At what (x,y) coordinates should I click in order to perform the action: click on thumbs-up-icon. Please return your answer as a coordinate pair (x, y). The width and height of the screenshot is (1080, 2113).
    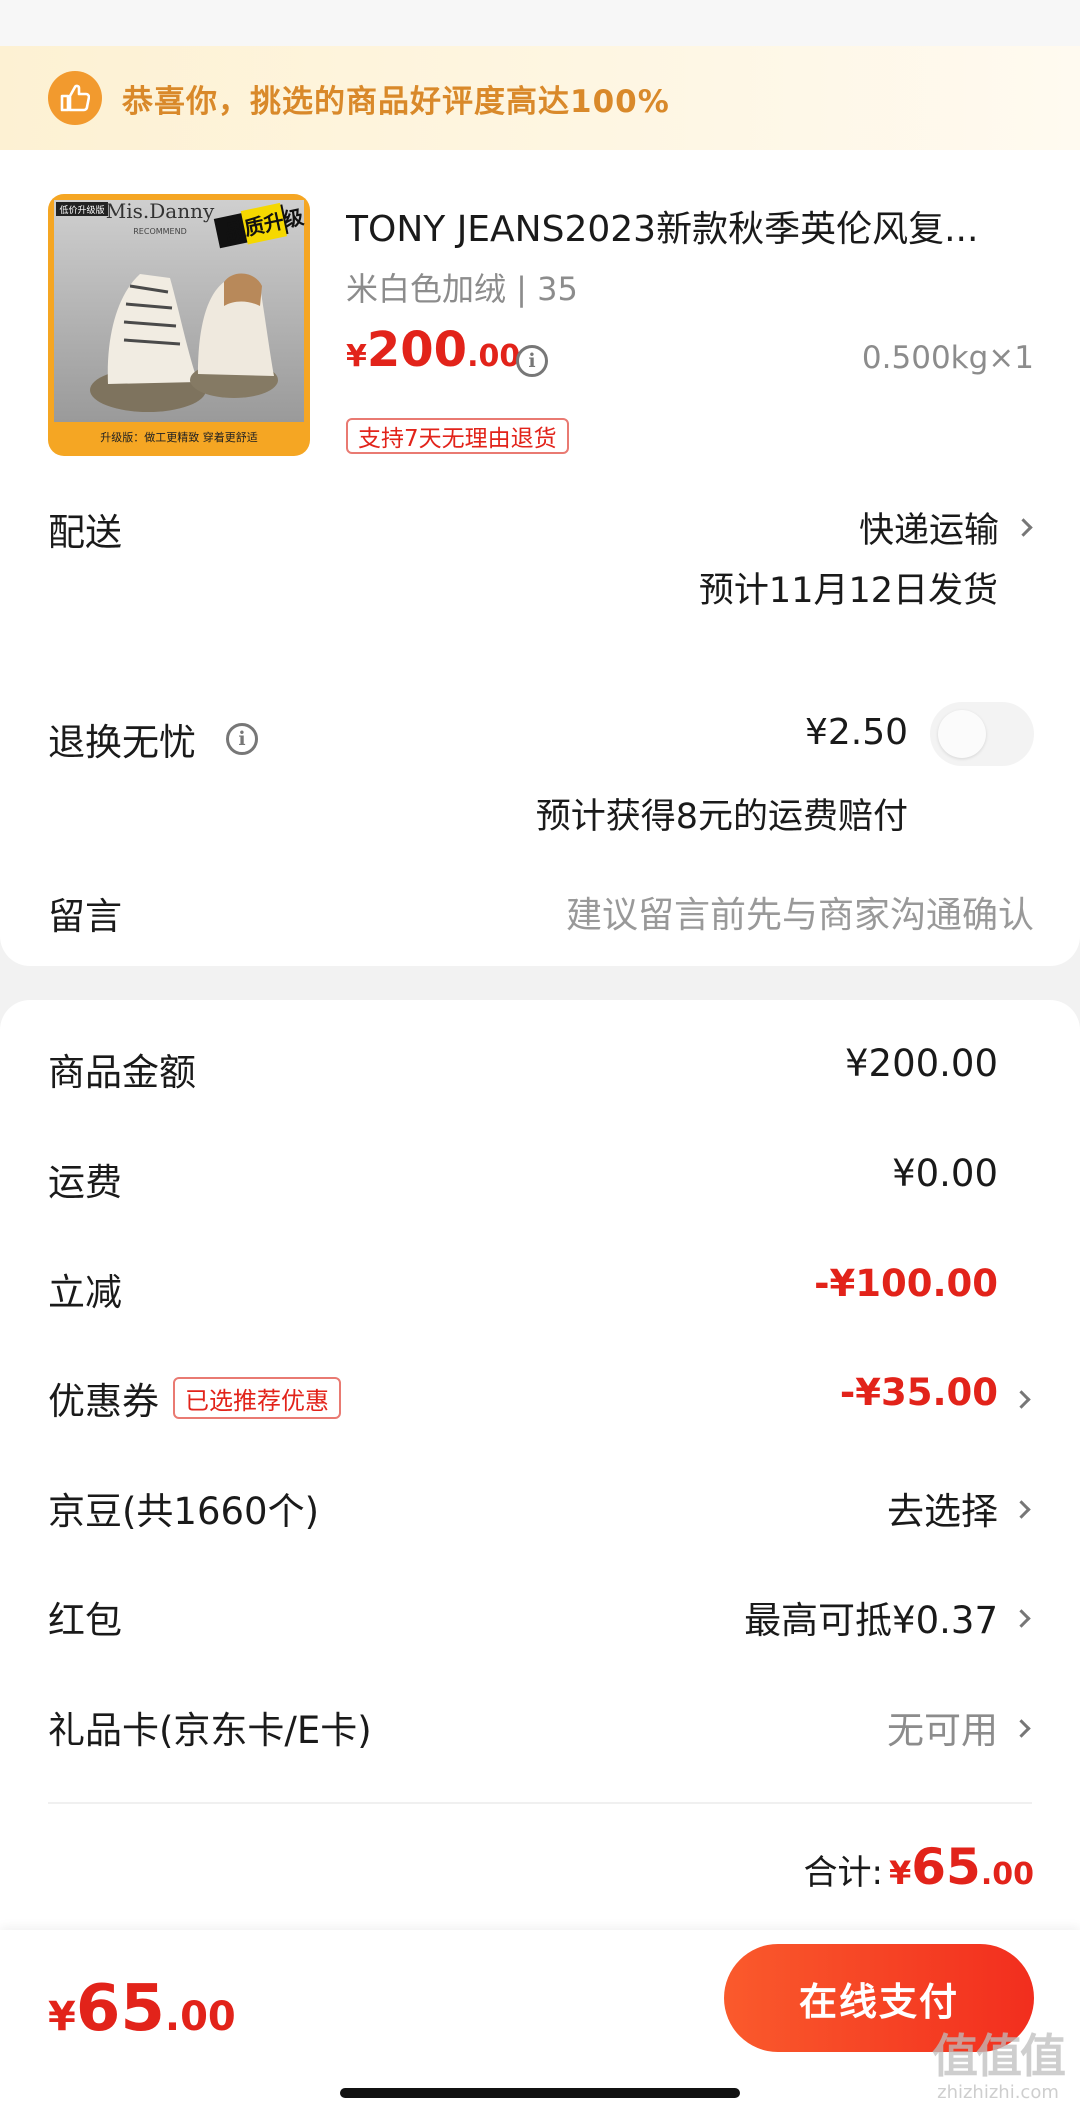
    Looking at the image, I should click on (75, 98).